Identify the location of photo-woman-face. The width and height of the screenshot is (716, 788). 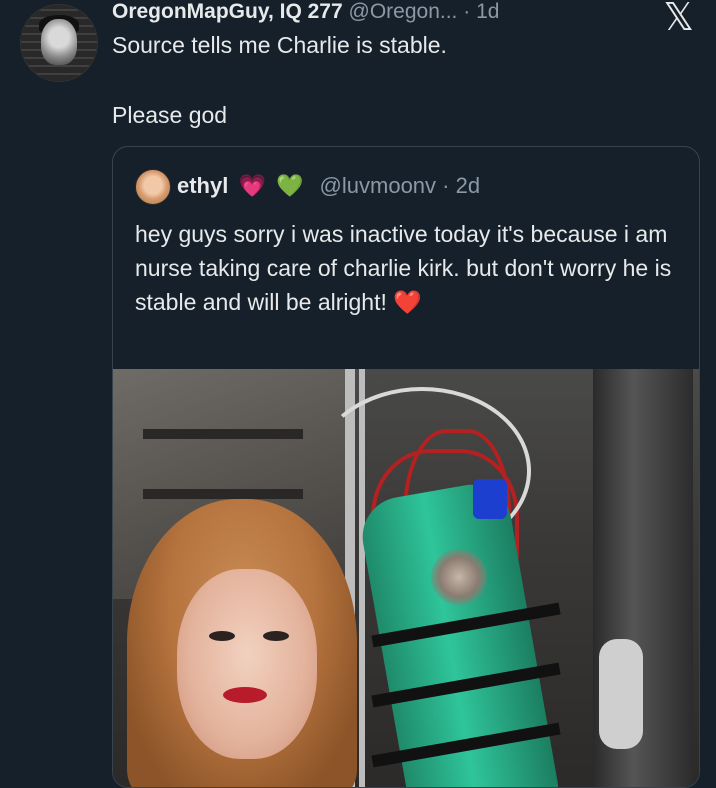
(247, 664).